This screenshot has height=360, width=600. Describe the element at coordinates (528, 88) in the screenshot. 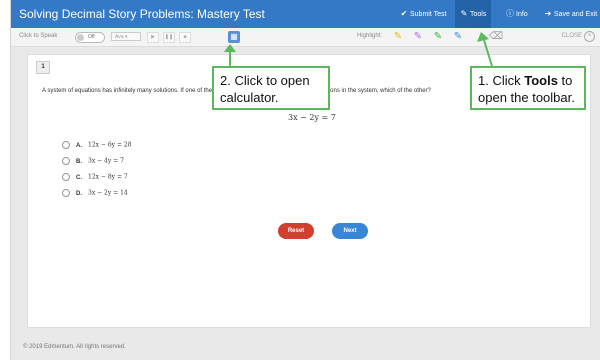

I see `tools-callout: 1. Click Tools to open the toolbar.` at that location.